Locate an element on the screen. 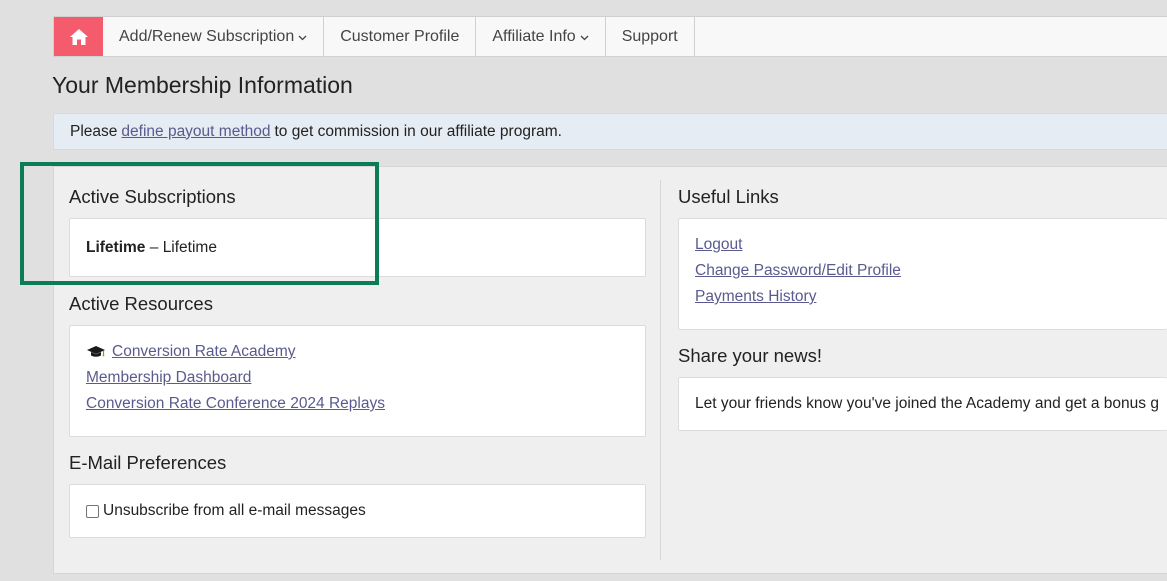  subscription-name: Lifetime is located at coordinates (116, 247).